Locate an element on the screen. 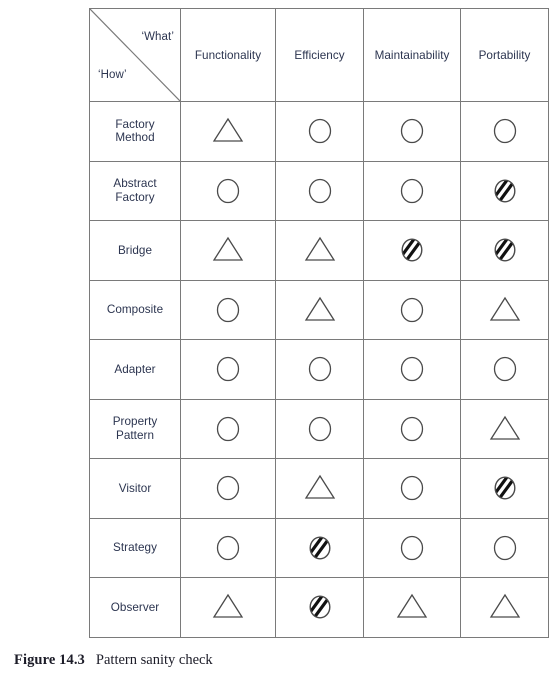 This screenshot has height=679, width=560. cell-visitor-portability is located at coordinates (504, 488).